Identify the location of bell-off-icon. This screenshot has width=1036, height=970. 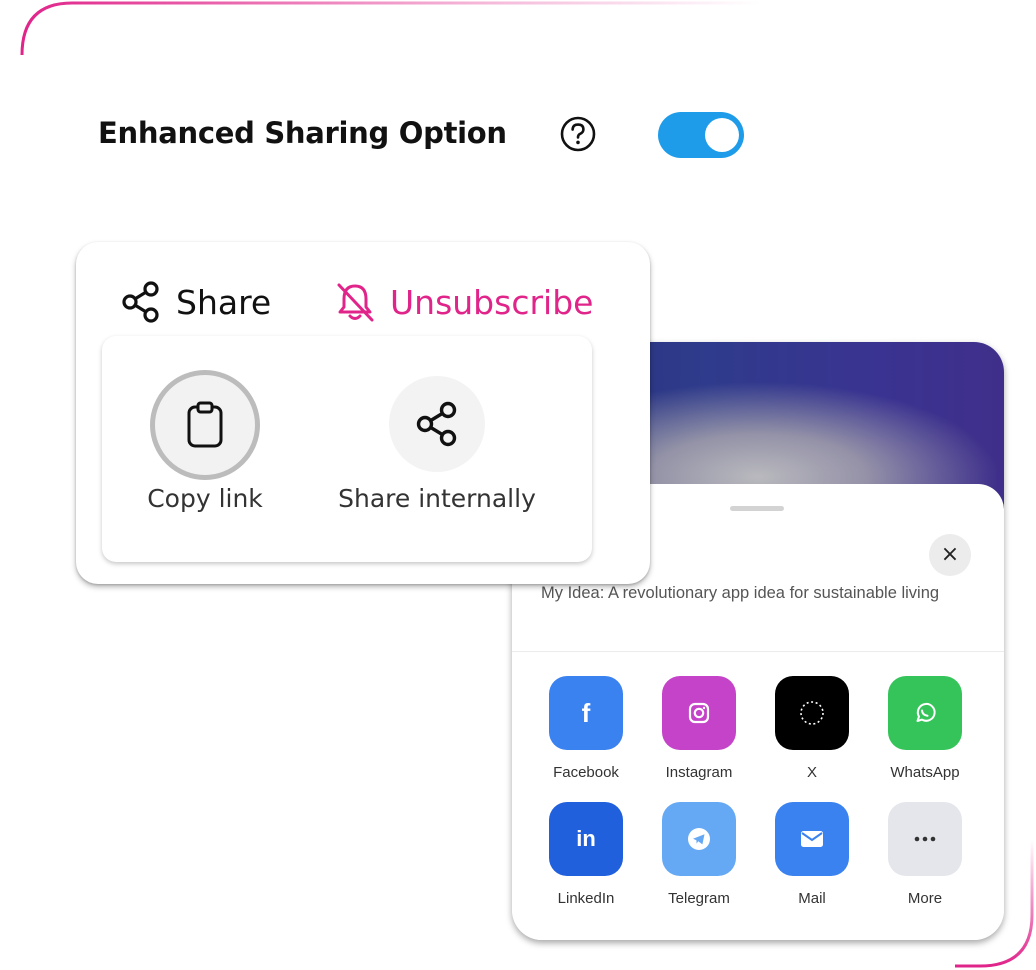
(355, 302).